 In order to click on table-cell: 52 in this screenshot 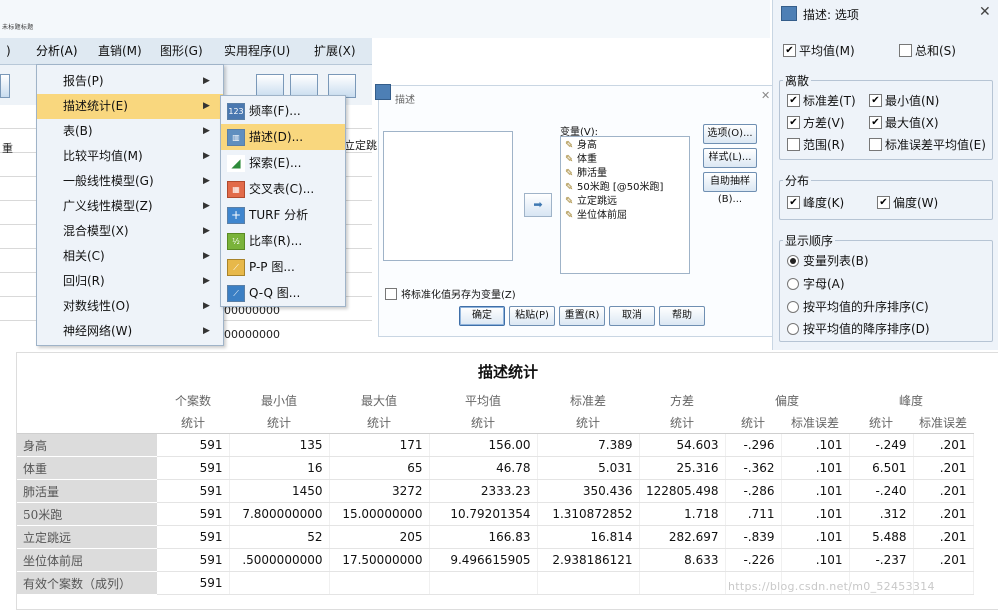, I will do `click(279, 537)`.